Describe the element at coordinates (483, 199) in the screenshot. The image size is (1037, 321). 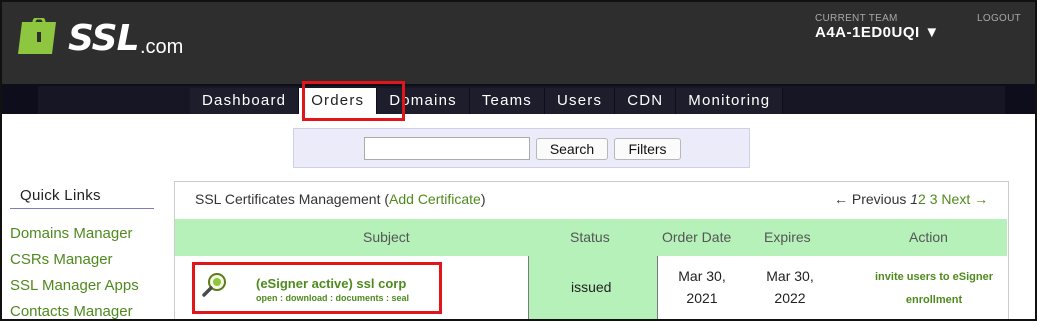
I see `panel-title-suffix: )` at that location.